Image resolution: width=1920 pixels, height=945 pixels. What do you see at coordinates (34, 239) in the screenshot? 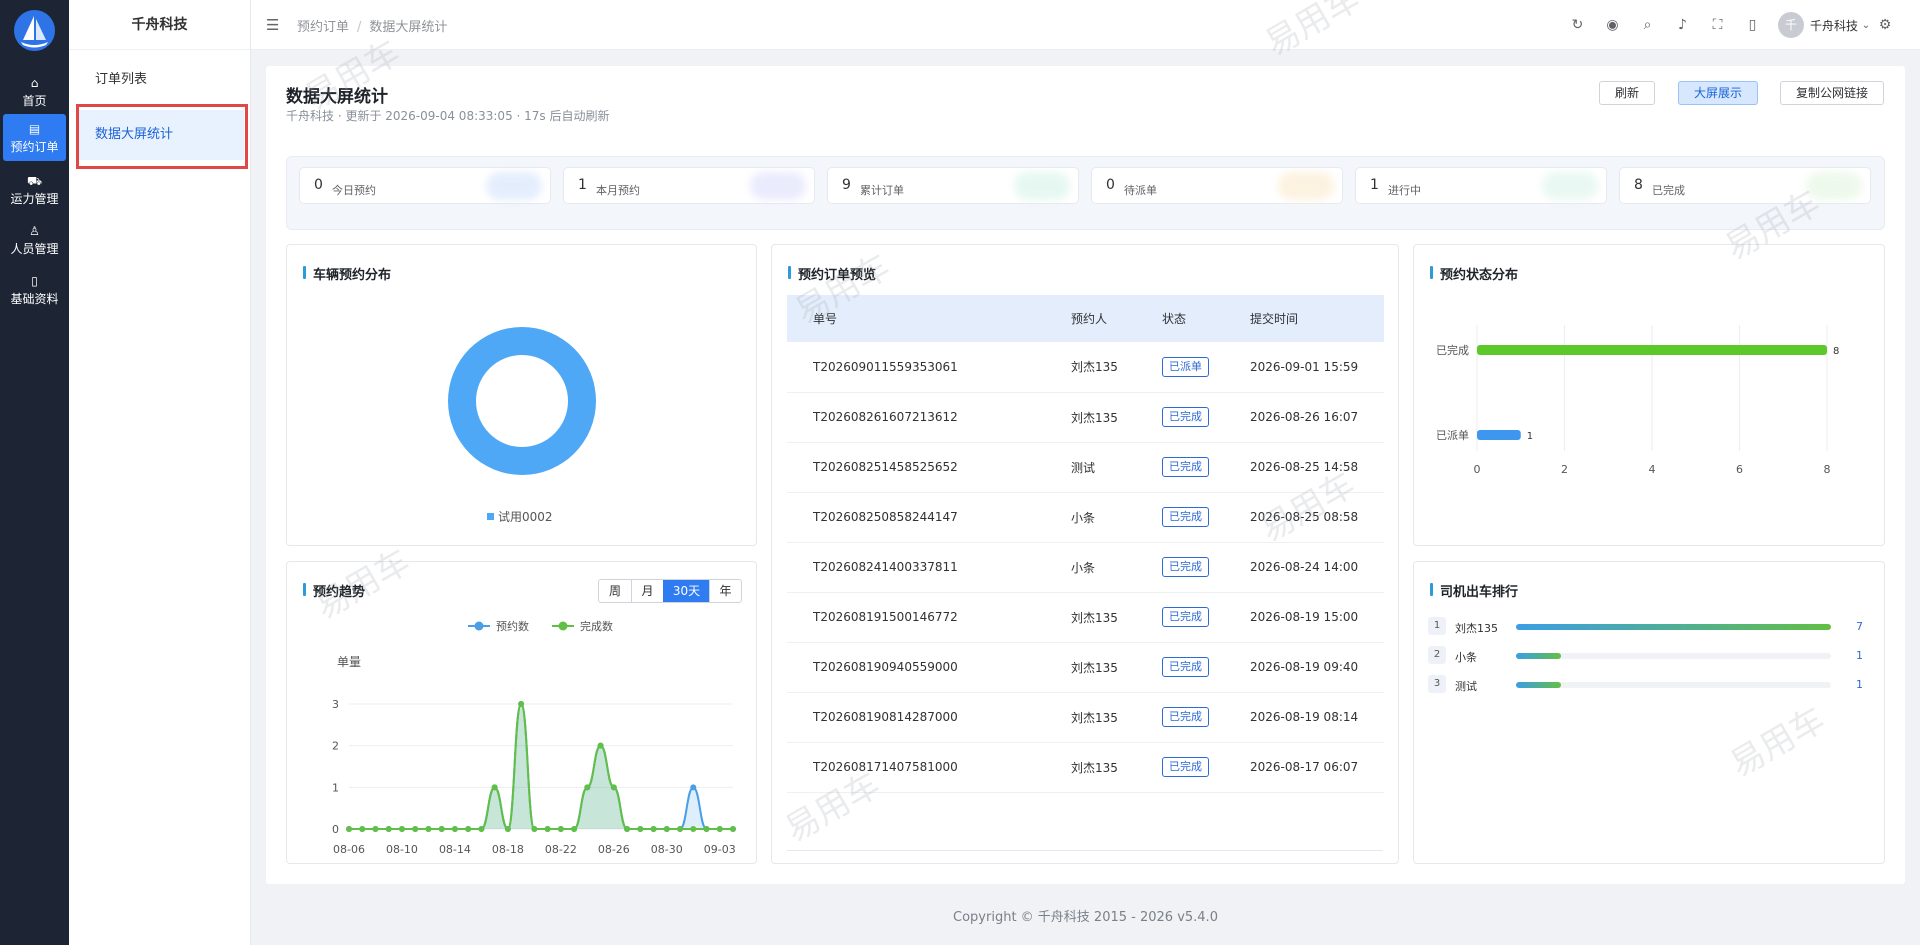
I see `nav-item-staff: ♙ 人员管理` at bounding box center [34, 239].